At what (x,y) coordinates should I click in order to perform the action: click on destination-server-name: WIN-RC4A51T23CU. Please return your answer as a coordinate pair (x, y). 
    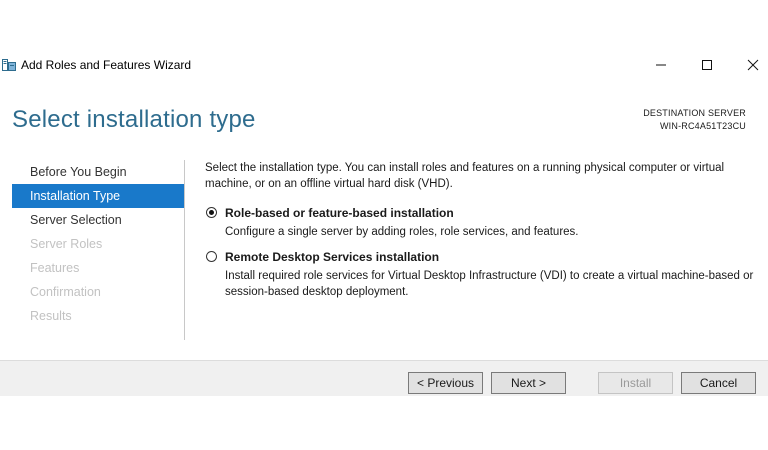
    Looking at the image, I should click on (702, 126).